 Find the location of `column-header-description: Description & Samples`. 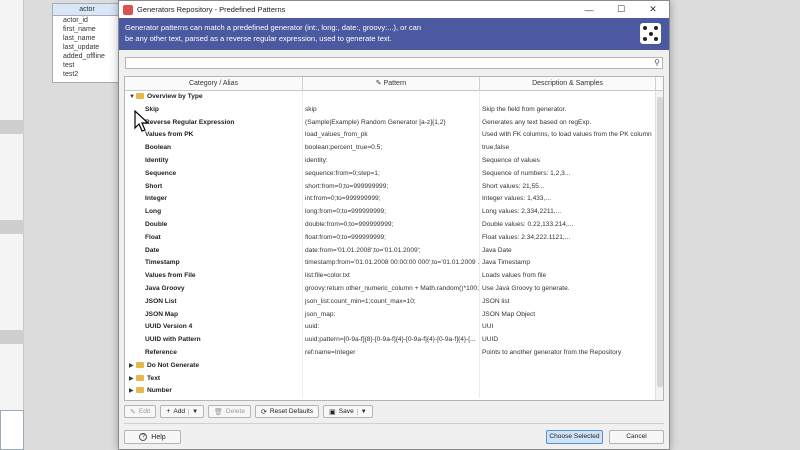

column-header-description: Description & Samples is located at coordinates (568, 83).